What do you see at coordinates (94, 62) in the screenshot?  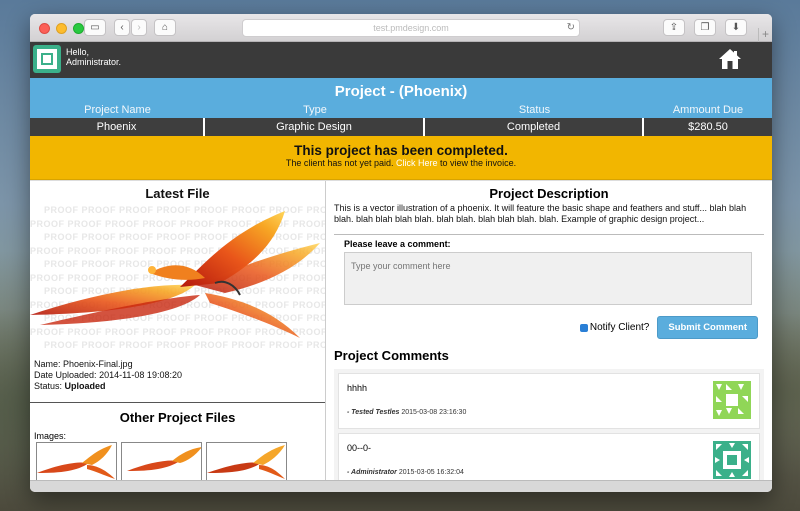 I see `greeting-user: Administrator.` at bounding box center [94, 62].